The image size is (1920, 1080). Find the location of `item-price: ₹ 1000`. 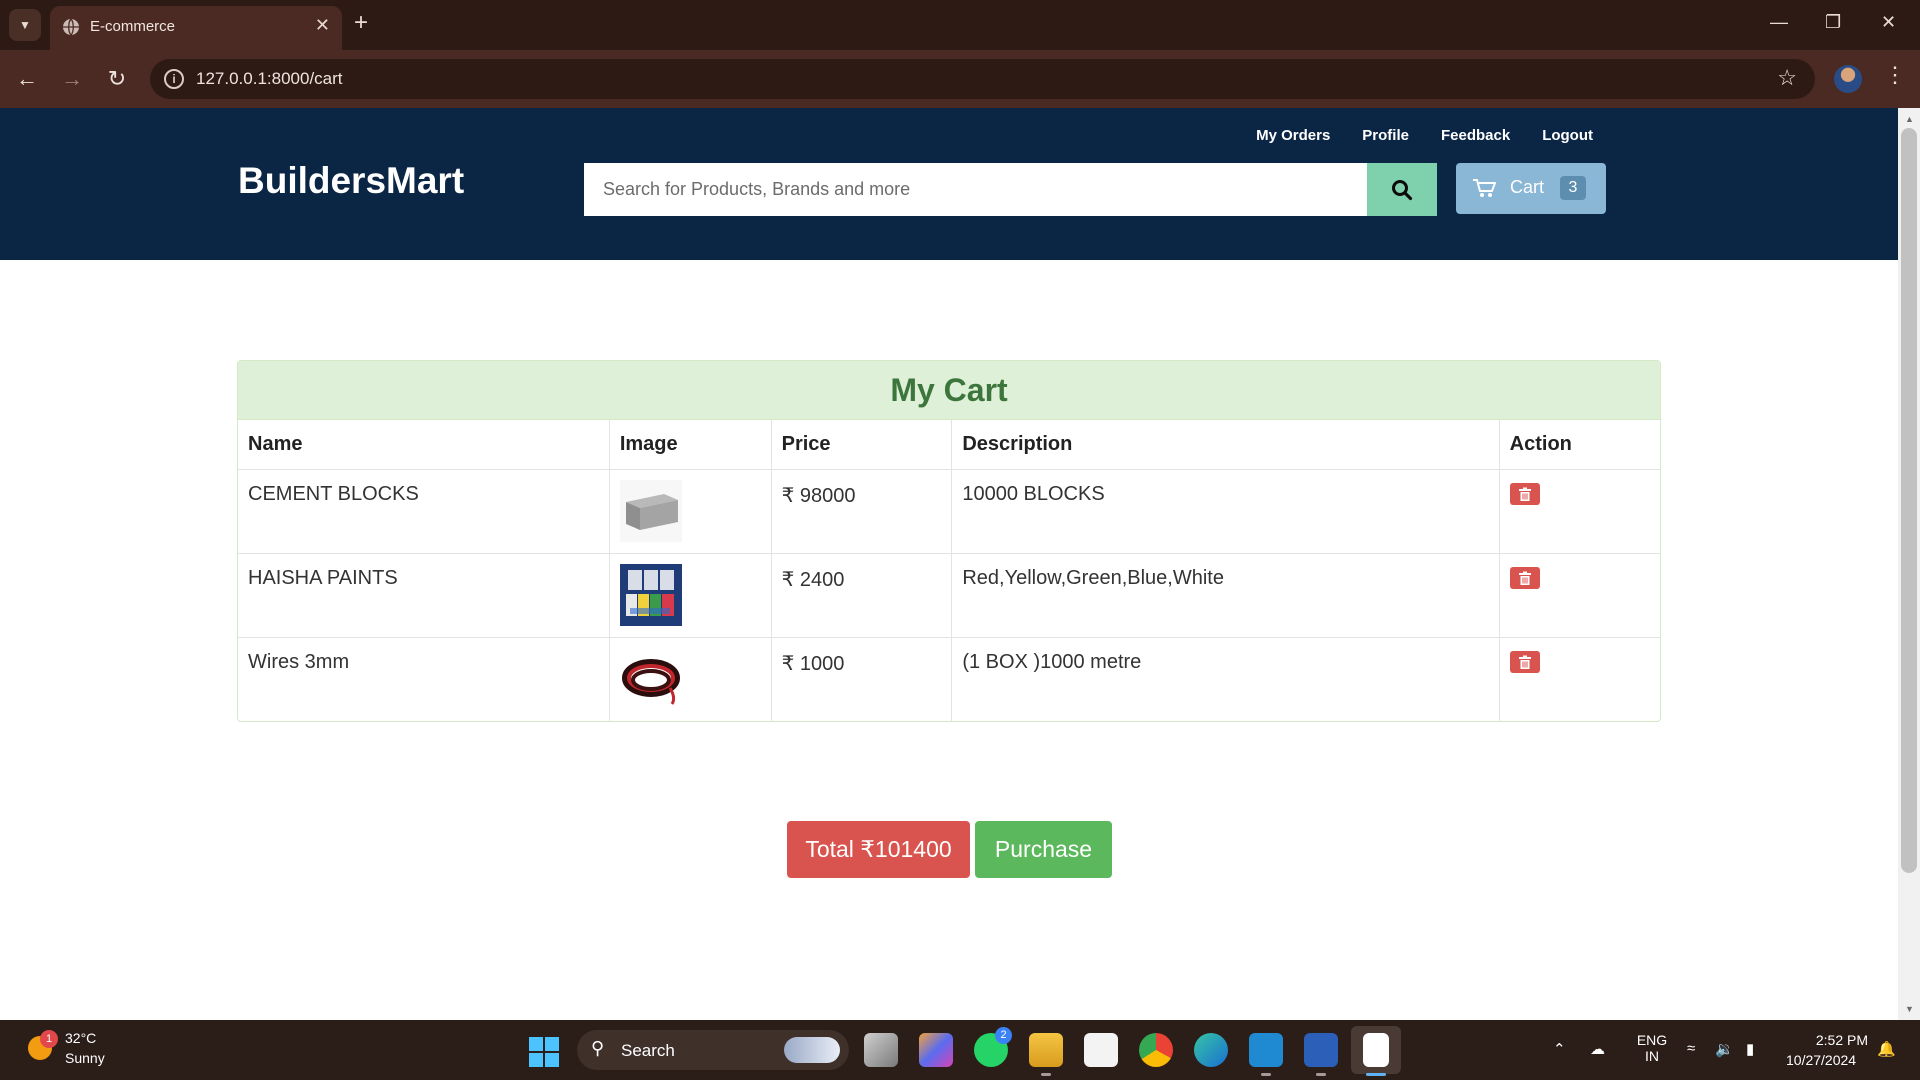

item-price: ₹ 1000 is located at coordinates (862, 679).